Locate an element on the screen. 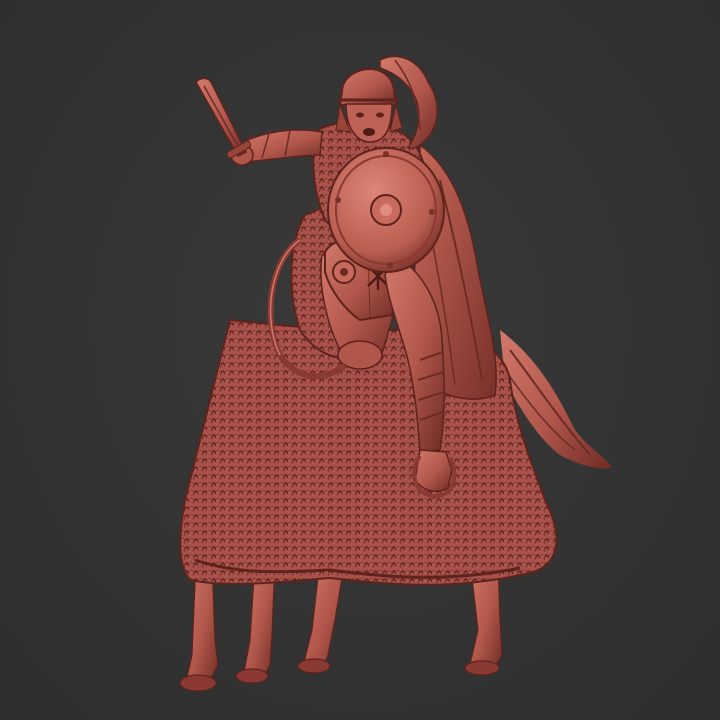 This screenshot has width=720, height=720. rider-shield is located at coordinates (386, 210).